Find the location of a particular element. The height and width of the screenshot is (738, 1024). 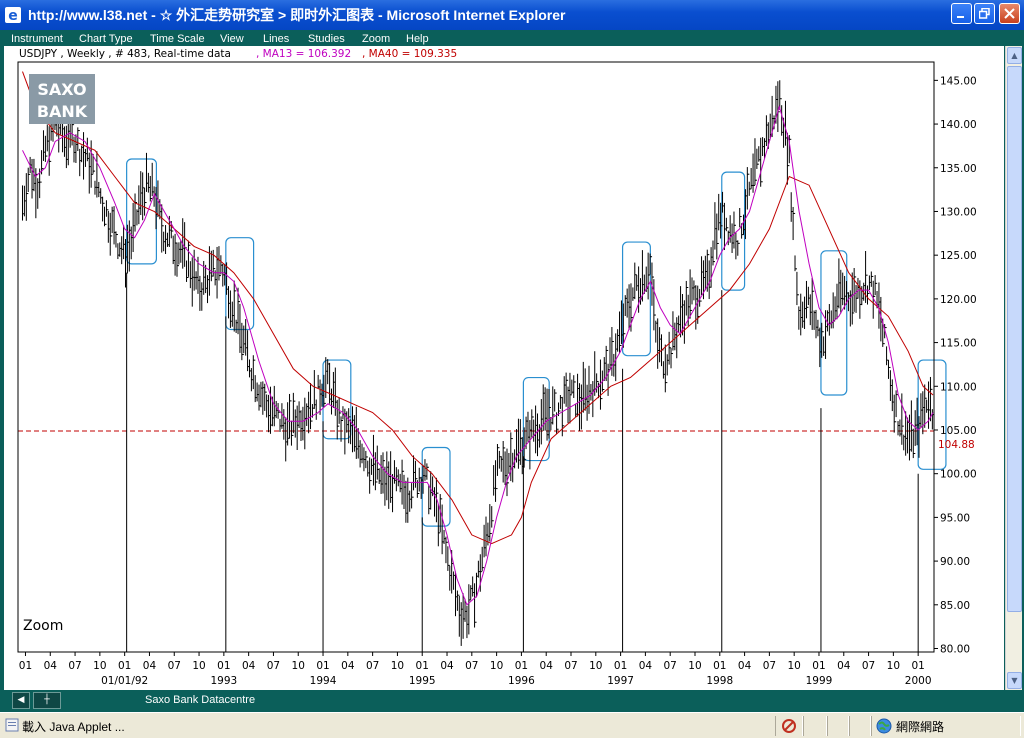

popup-blocked-icon is located at coordinates (789, 726).